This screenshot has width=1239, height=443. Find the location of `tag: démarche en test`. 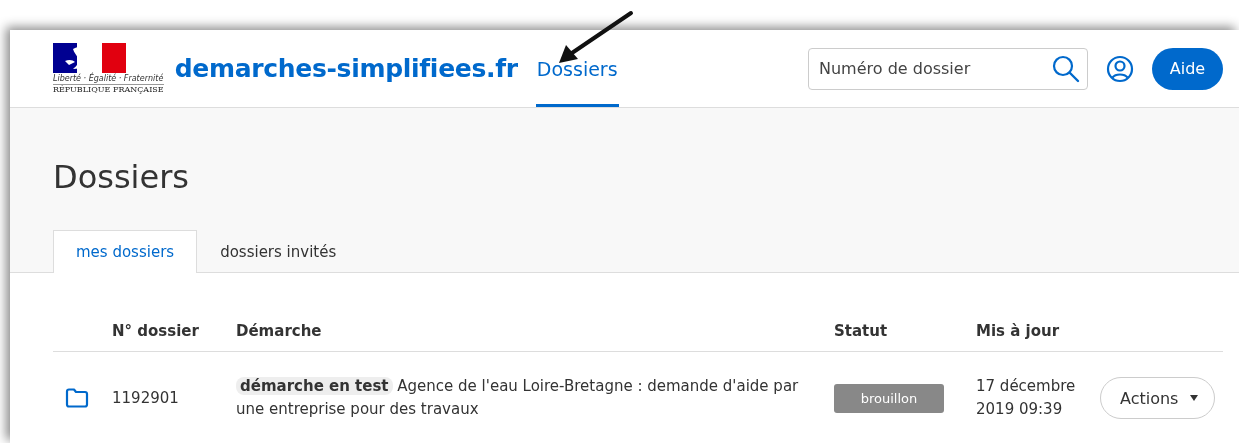

tag: démarche en test is located at coordinates (314, 386).